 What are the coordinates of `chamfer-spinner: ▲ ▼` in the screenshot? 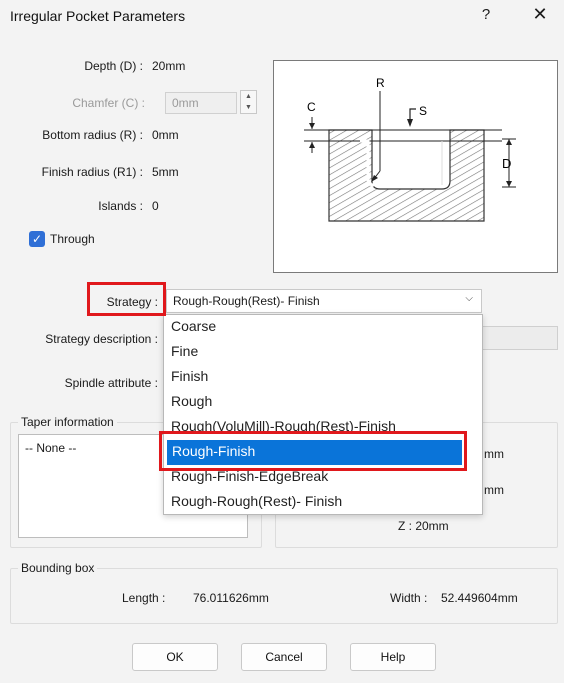 It's located at (248, 102).